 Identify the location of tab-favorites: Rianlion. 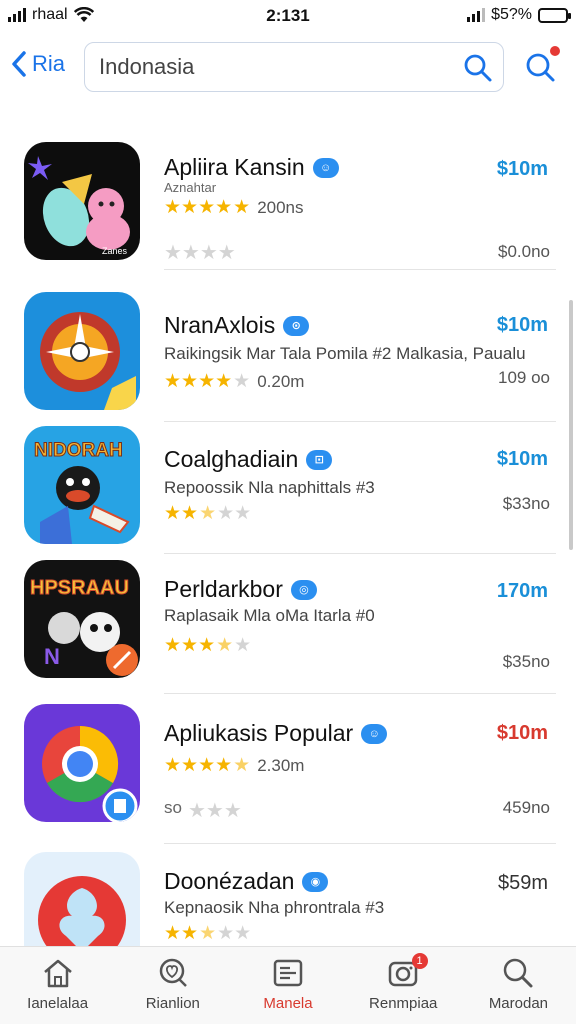
(172, 985).